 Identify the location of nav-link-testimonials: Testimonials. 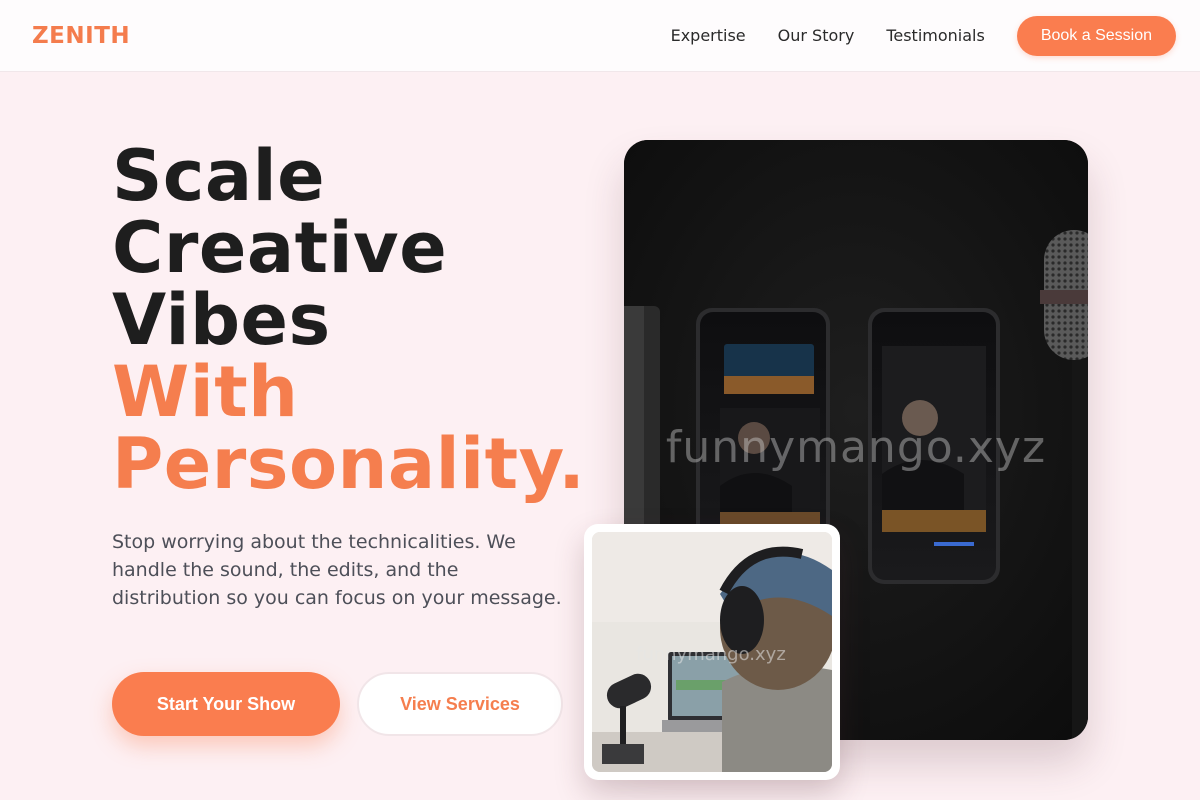
(935, 35).